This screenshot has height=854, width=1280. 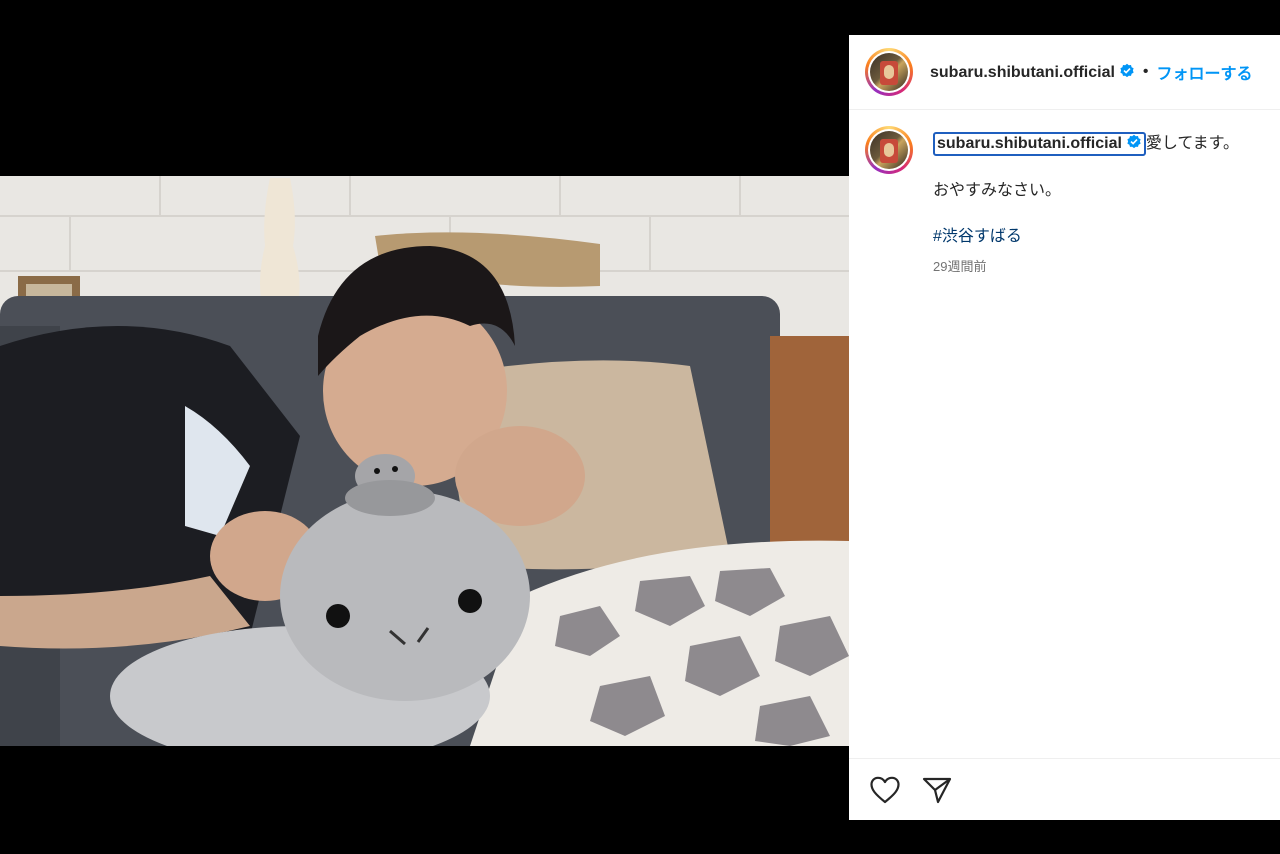 I want to click on caption-text-line1: 愛してます。, so click(x=1192, y=143).